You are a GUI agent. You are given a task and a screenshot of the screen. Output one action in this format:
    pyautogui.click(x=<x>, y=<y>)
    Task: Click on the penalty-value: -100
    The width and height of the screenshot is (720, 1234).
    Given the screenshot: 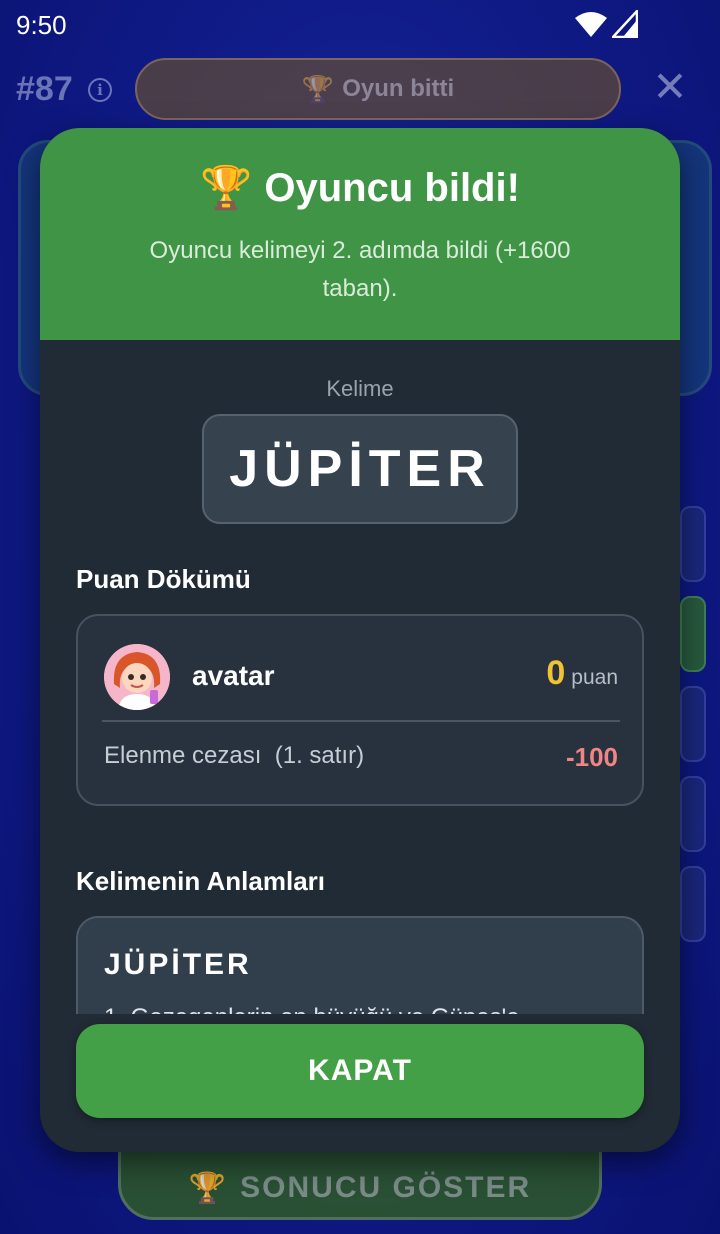 What is the action you would take?
    pyautogui.click(x=591, y=757)
    